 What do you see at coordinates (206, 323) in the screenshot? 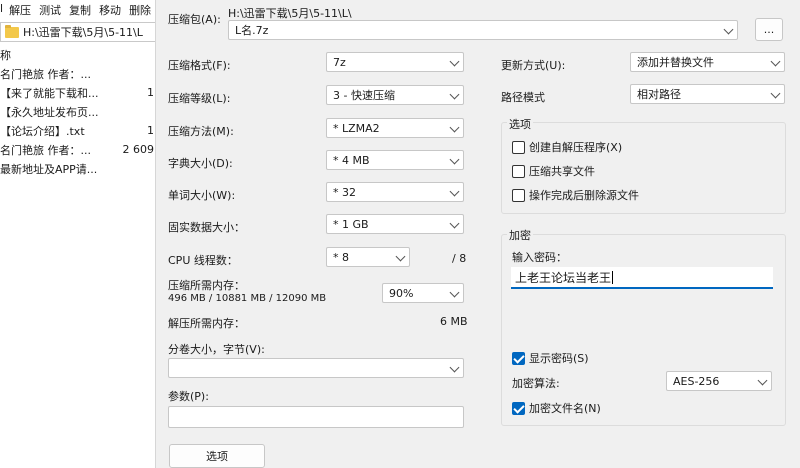
I see `decomp-label: 解压所需内存：` at bounding box center [206, 323].